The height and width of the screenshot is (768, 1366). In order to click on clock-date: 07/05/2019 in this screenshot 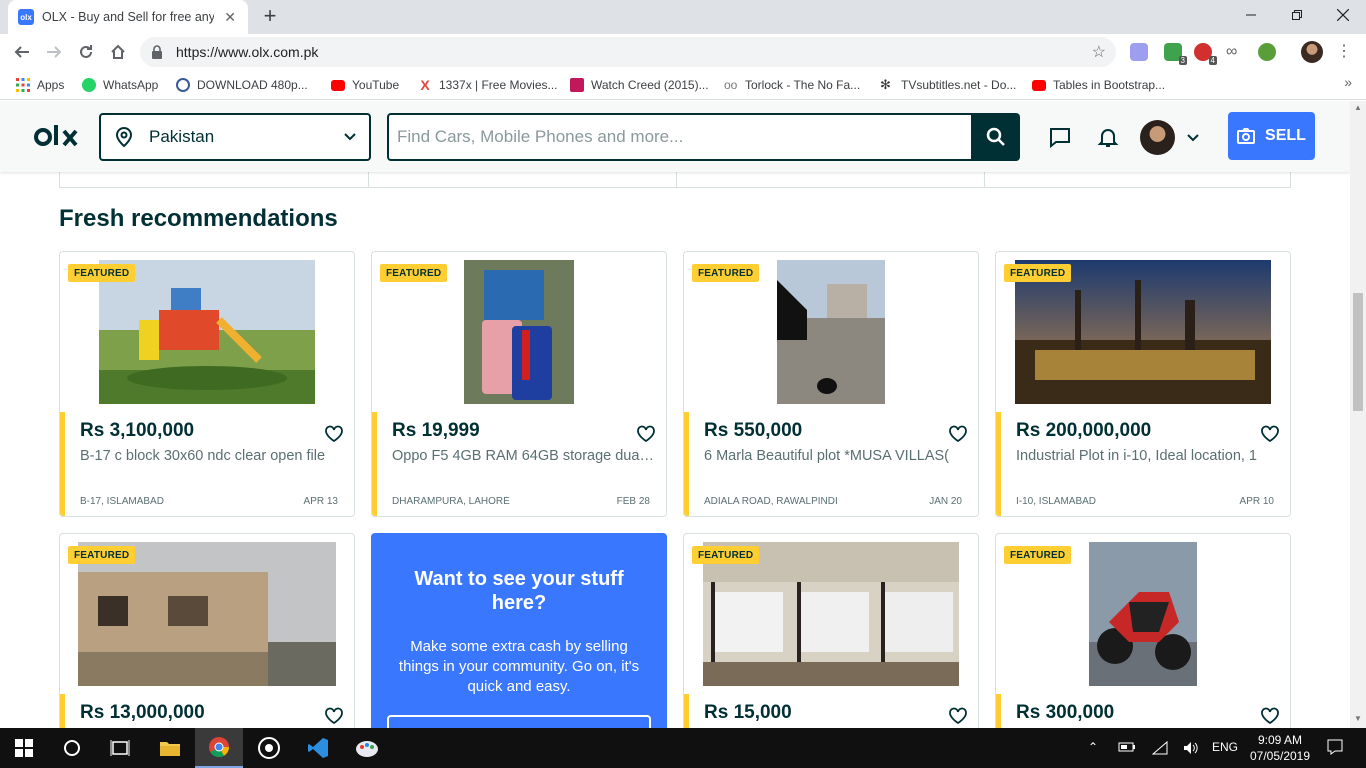, I will do `click(1280, 756)`.